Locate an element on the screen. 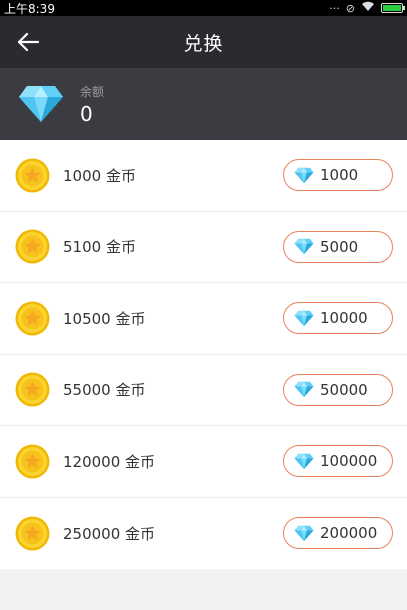  exchange-button: 50000 is located at coordinates (338, 389).